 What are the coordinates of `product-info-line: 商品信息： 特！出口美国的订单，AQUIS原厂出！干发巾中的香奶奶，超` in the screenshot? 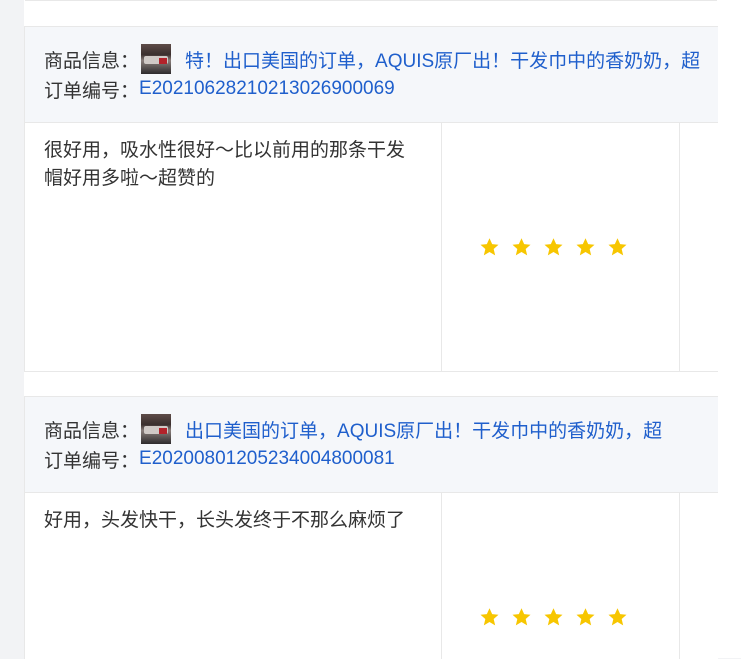 It's located at (372, 59).